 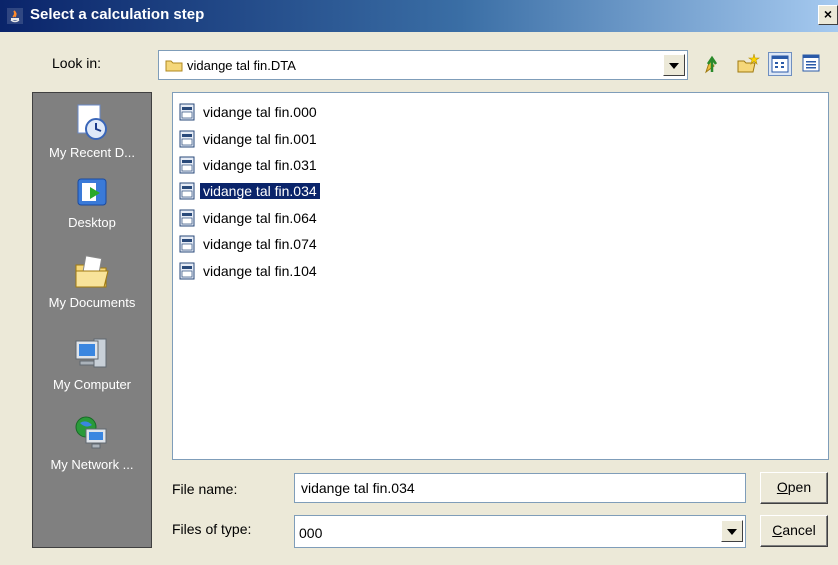 I want to click on place-label: Desktop, so click(x=92, y=222).